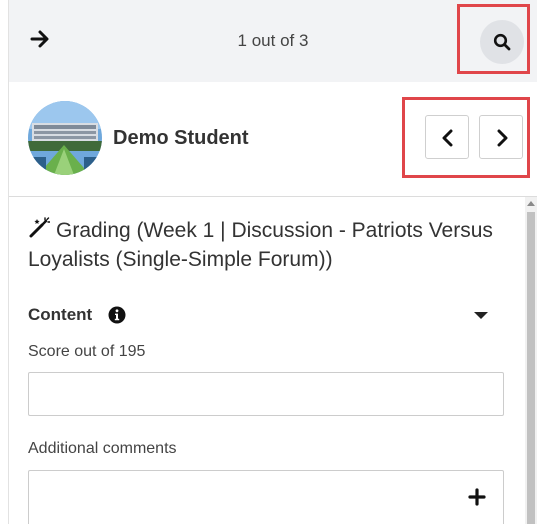  Describe the element at coordinates (181, 138) in the screenshot. I see `student-name: Demo Student` at that location.